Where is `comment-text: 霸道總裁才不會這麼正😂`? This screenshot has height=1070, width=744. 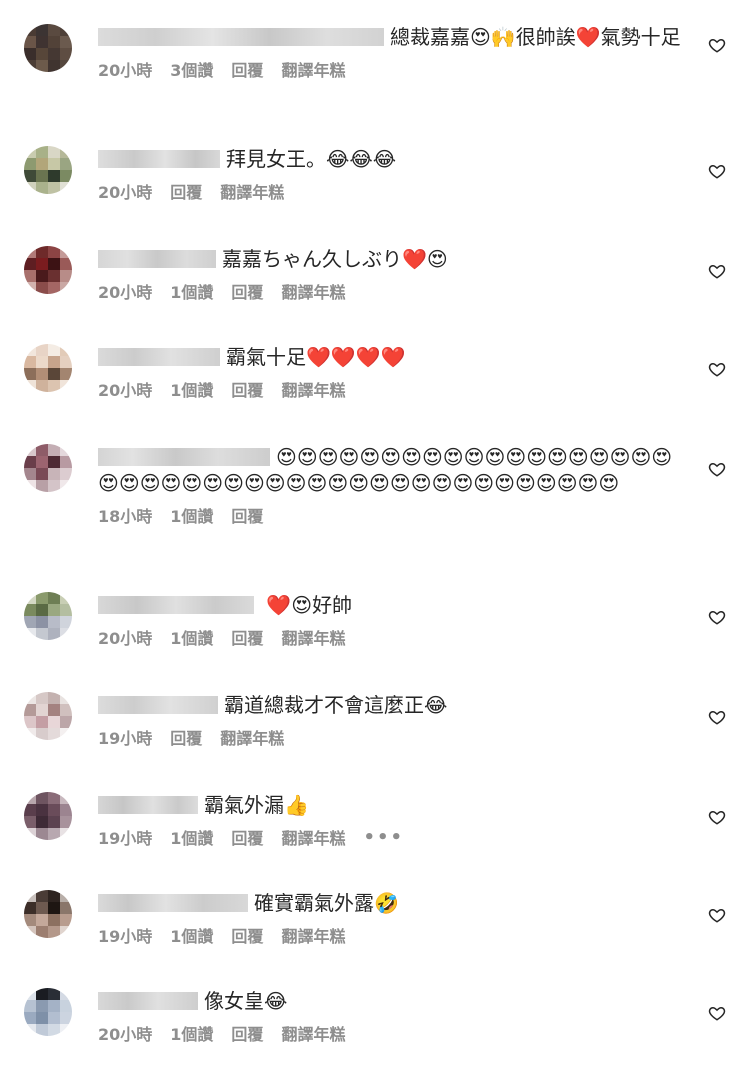
comment-text: 霸道總裁才不會這麼正😂 is located at coordinates (391, 705).